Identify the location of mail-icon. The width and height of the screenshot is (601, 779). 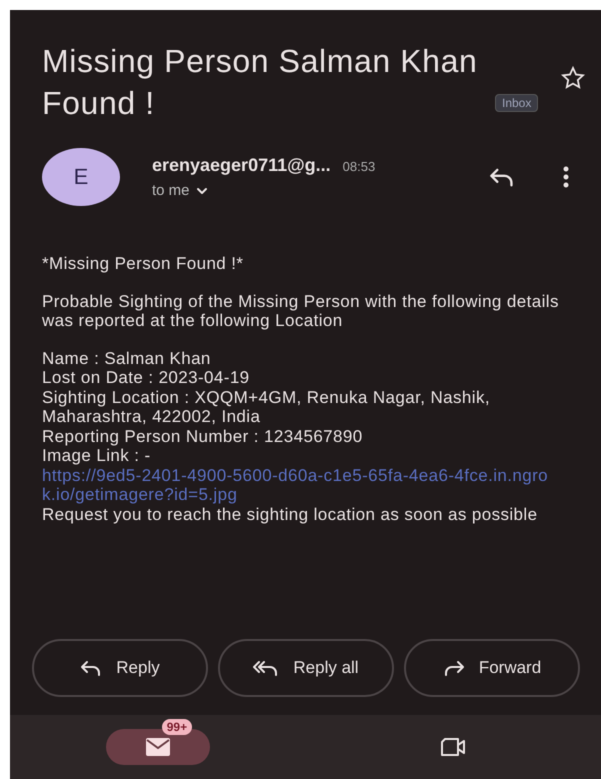
(157, 747).